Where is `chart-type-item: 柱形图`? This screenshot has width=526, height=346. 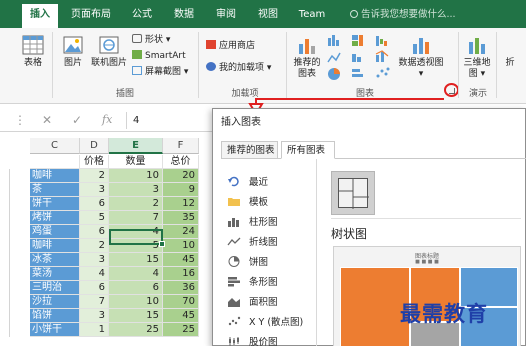
chart-type-item: 柱形图 is located at coordinates (252, 223).